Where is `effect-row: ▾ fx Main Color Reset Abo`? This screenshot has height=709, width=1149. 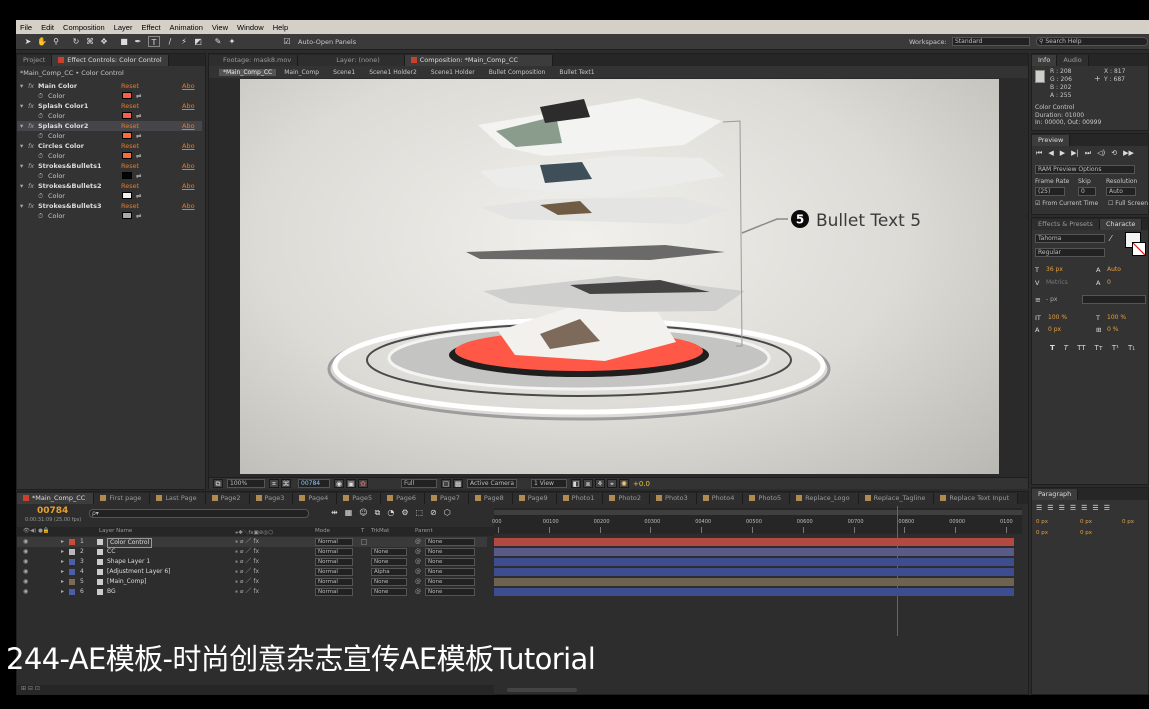
effect-row: ▾ fx Main Color Reset Abo is located at coordinates (109, 86).